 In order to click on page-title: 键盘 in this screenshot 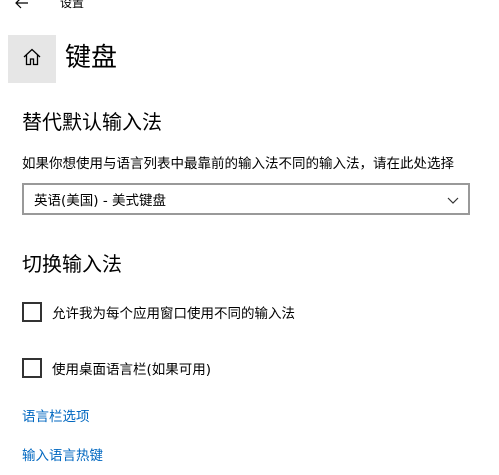, I will do `click(91, 58)`.